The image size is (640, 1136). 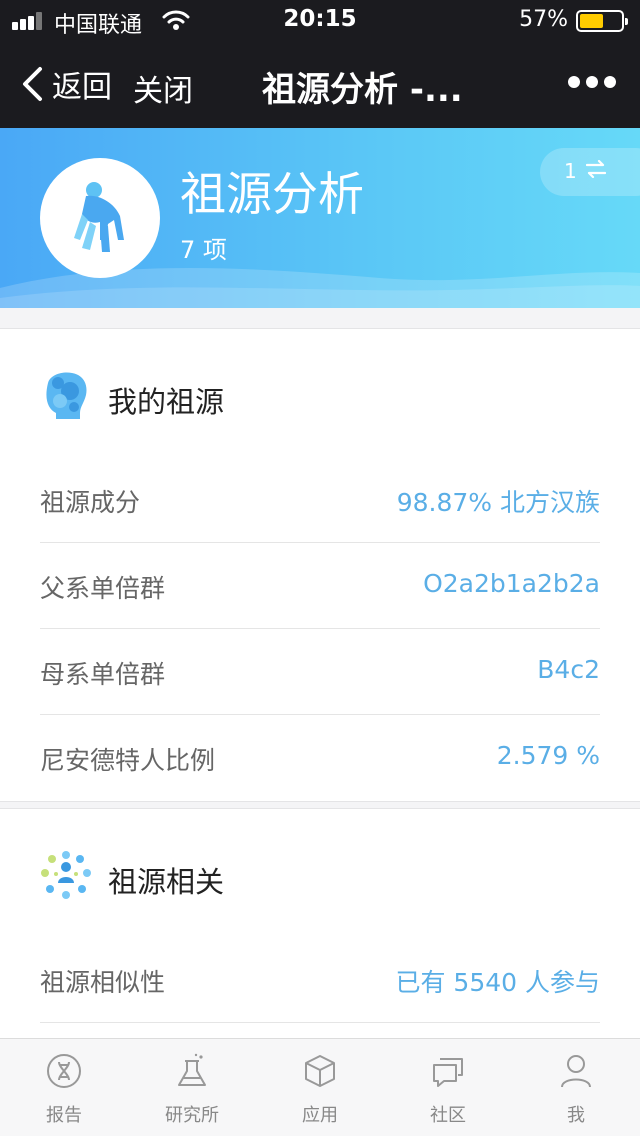 What do you see at coordinates (320, 500) in the screenshot?
I see `list-item: 祖源成分 98.87% 北方汉族` at bounding box center [320, 500].